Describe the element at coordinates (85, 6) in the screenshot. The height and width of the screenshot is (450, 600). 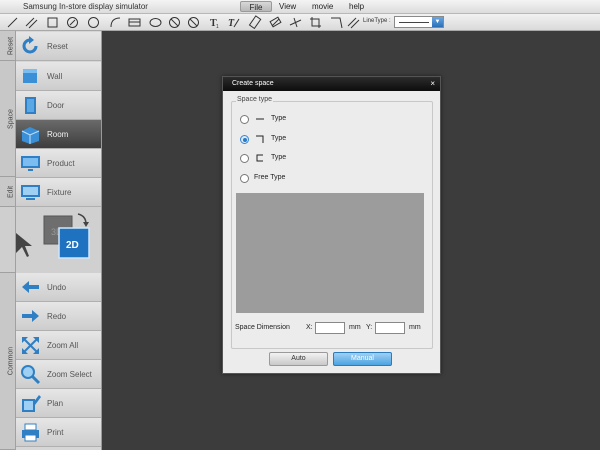
I see `app-title: Samsung In-store display simulator` at that location.